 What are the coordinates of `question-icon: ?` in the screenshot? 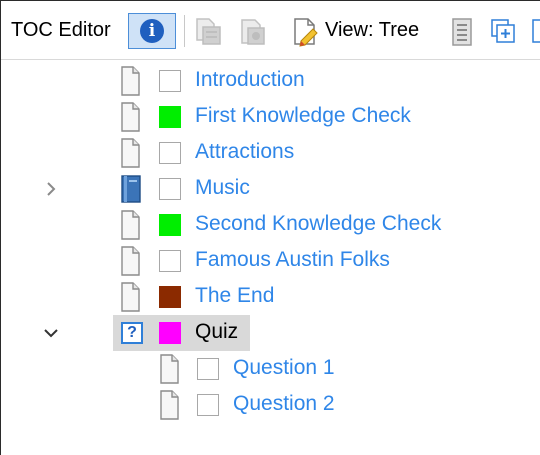 It's located at (132, 333).